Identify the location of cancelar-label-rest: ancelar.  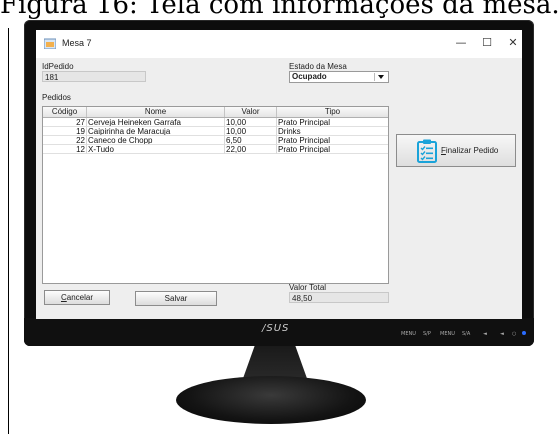
(80, 297).